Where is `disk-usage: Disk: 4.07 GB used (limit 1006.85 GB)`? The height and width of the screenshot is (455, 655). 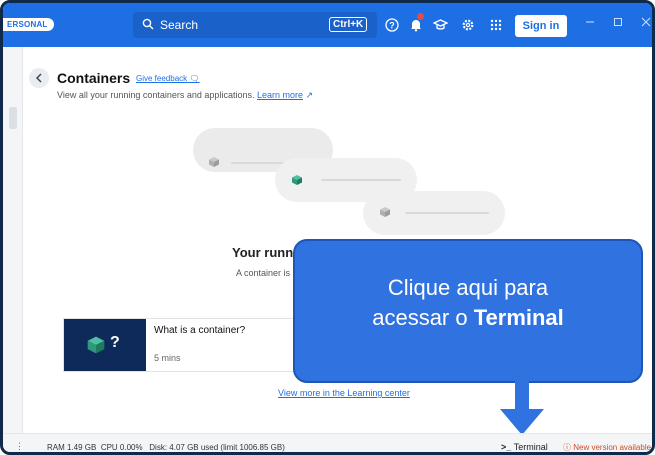
disk-usage: Disk: 4.07 GB used (limit 1006.85 GB) is located at coordinates (217, 447).